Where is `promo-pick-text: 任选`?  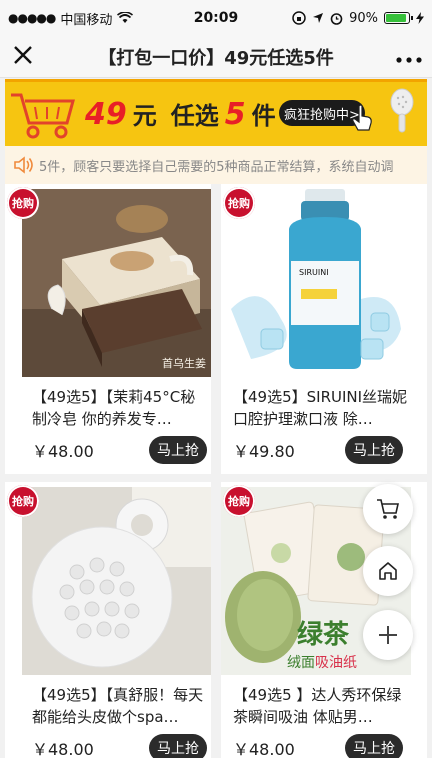 promo-pick-text: 任选 is located at coordinates (194, 116).